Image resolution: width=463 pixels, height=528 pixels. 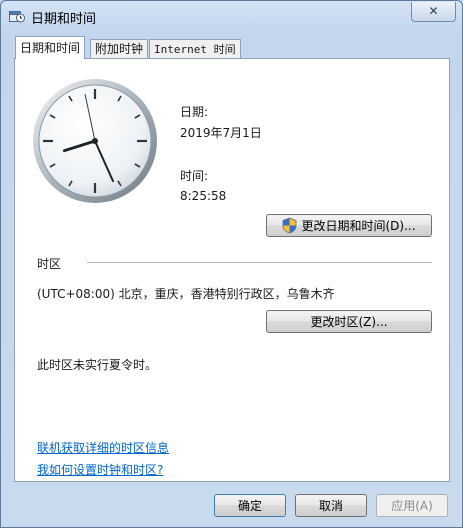 What do you see at coordinates (100, 469) in the screenshot?
I see `how-to-set-clock-link: 我如何设置时钟和时区?` at bounding box center [100, 469].